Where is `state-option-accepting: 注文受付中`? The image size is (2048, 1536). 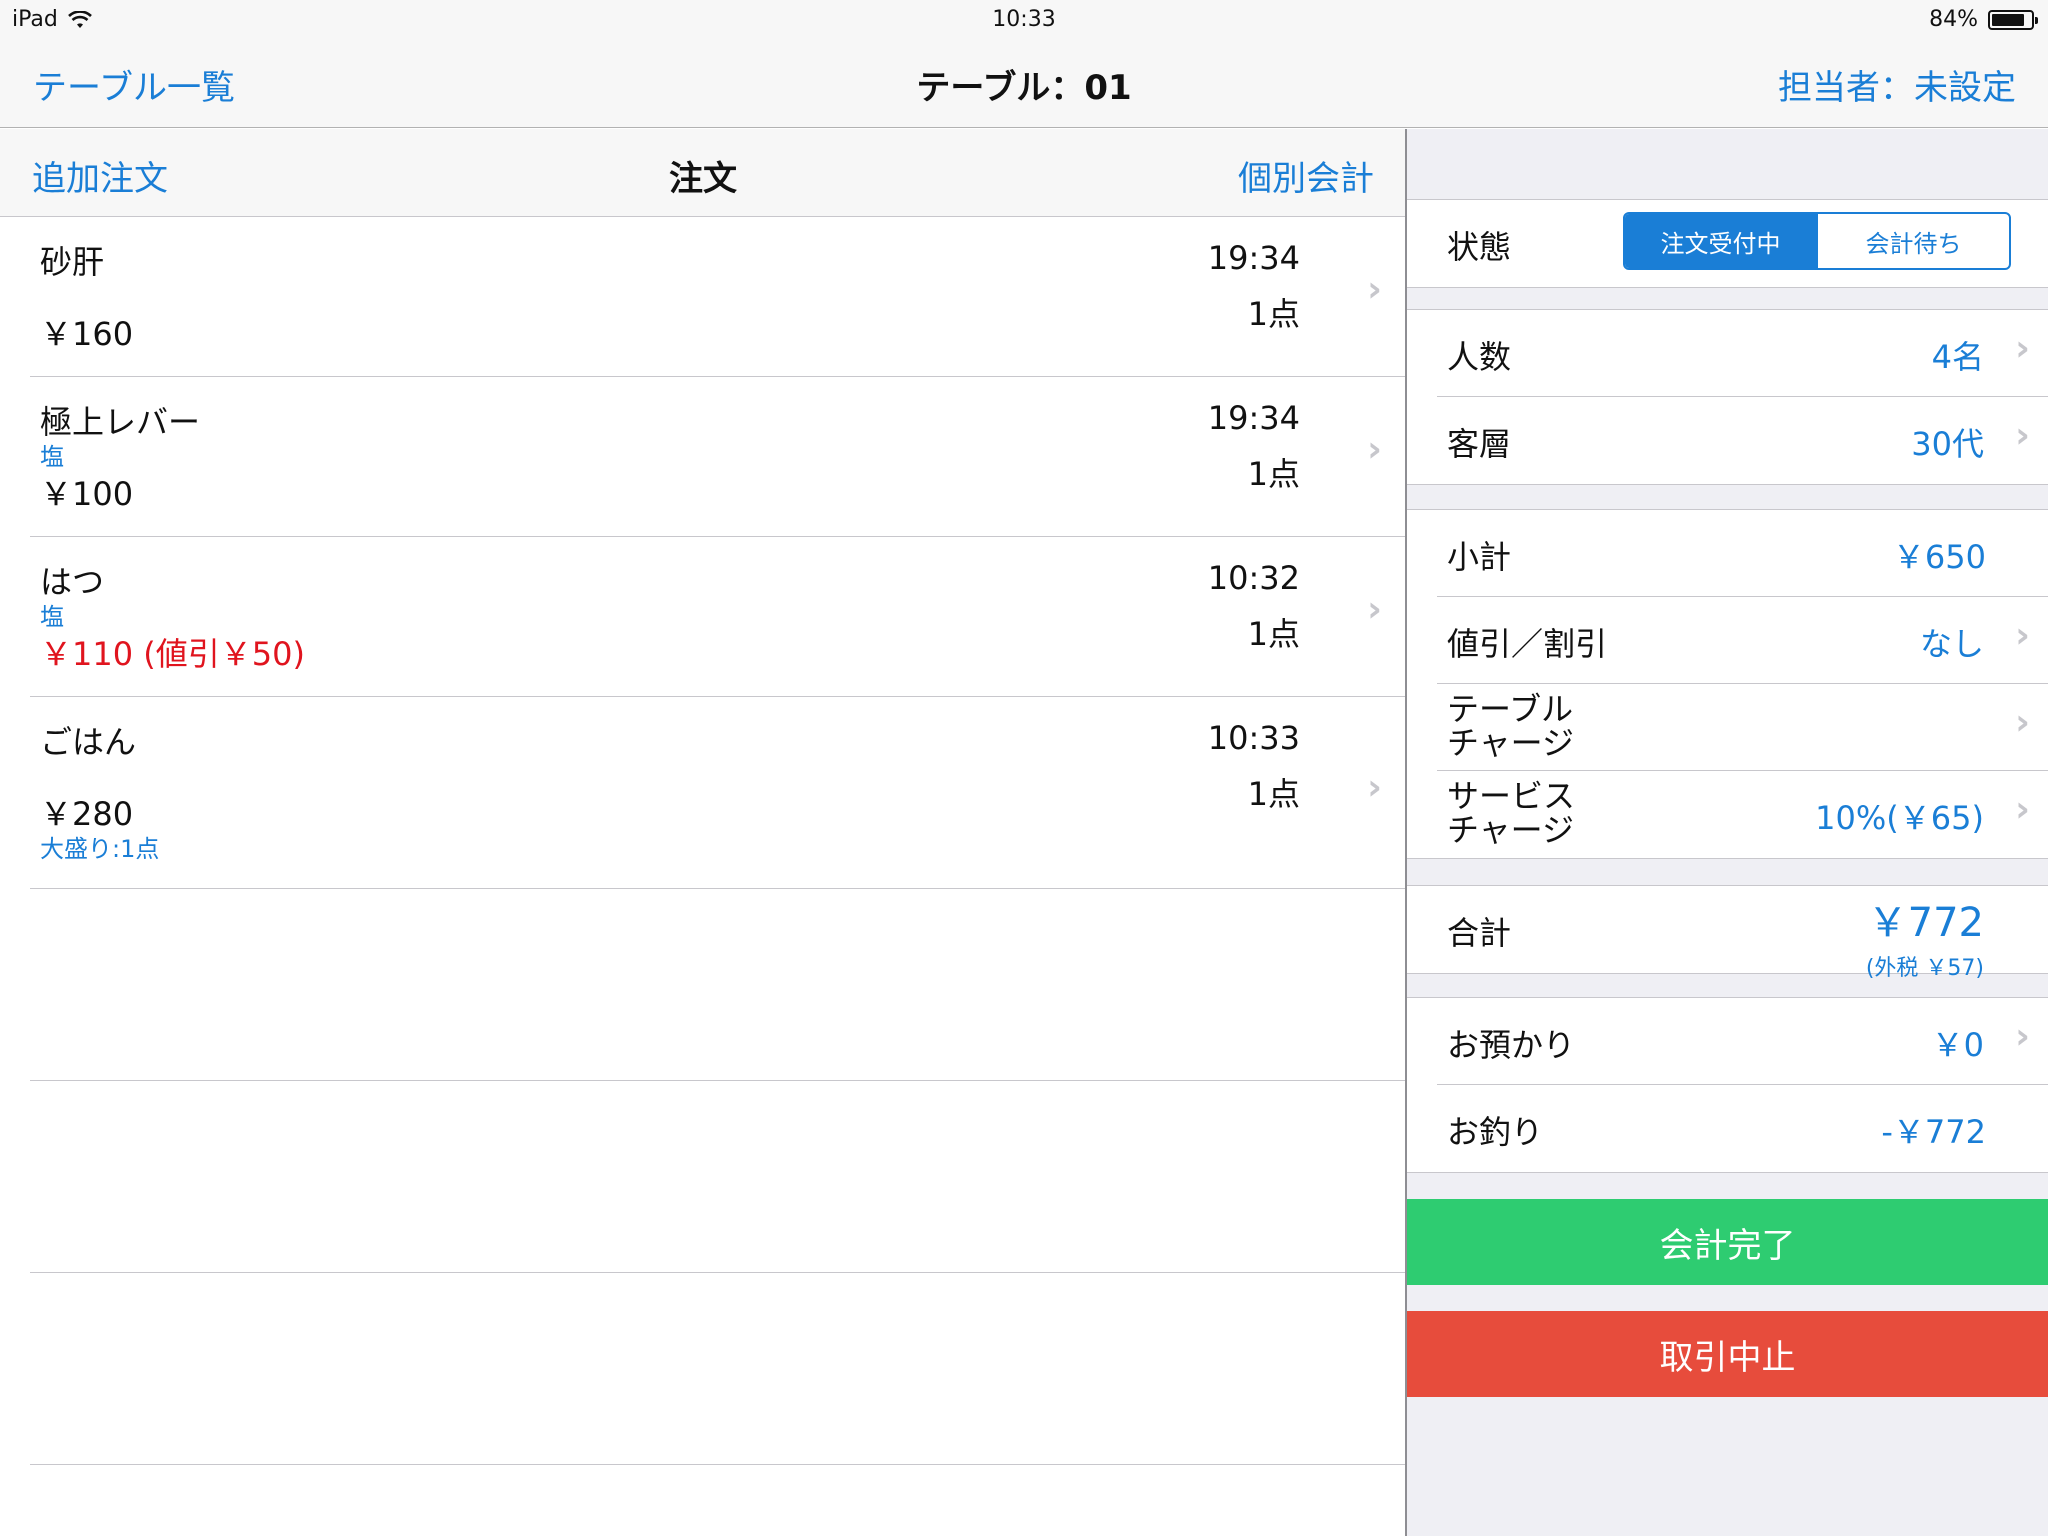
state-option-accepting: 注文受付中 is located at coordinates (1720, 241).